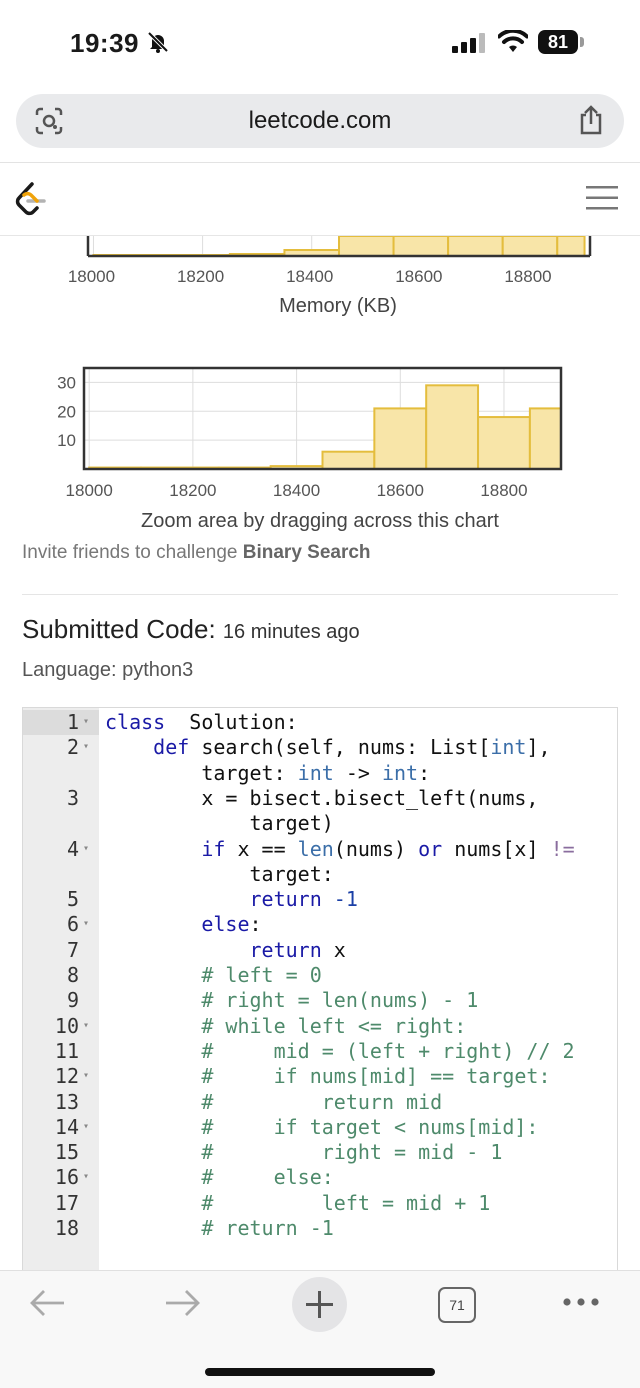  I want to click on code-line: 2 ▾ def search(self, nums: List[int],, so click(320, 747).